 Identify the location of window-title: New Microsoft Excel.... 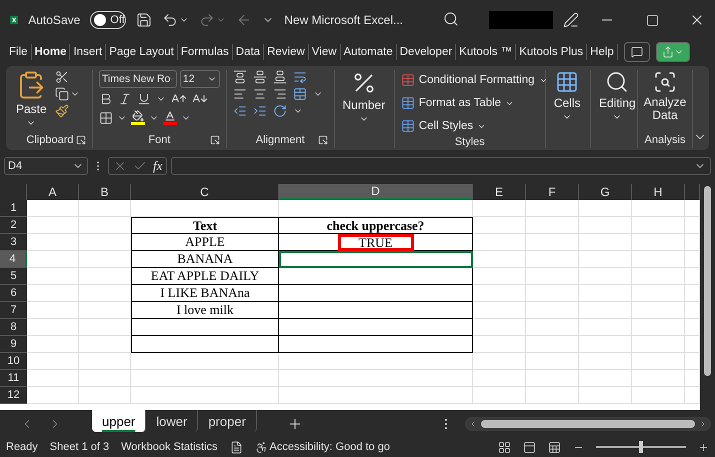
(343, 20).